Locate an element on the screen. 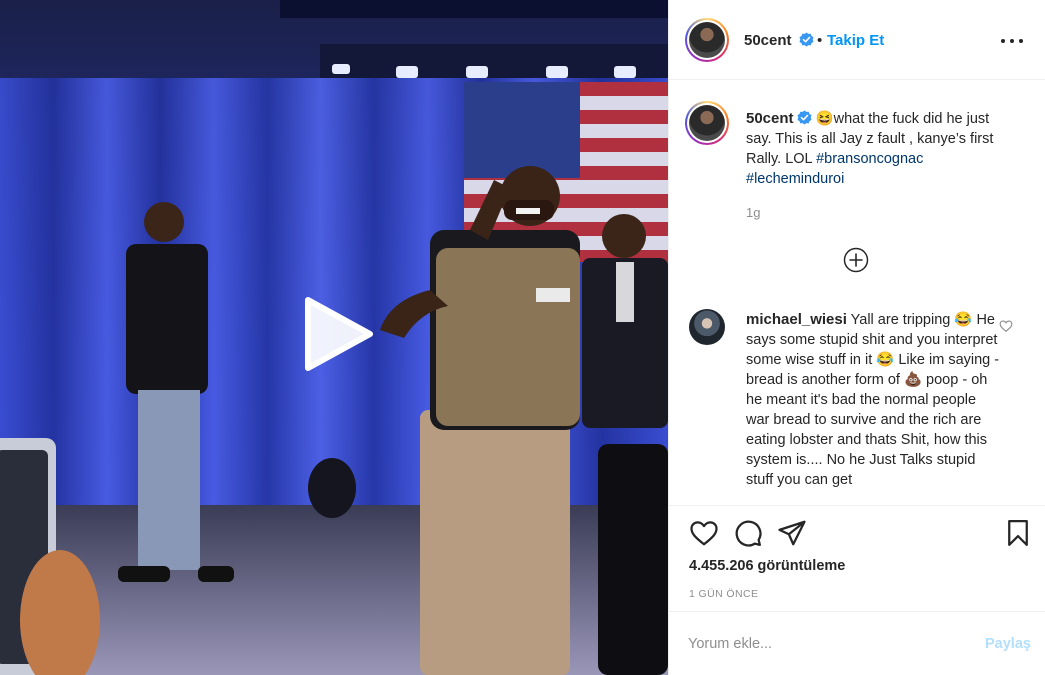 The width and height of the screenshot is (1045, 675). follow-button: Takip Et is located at coordinates (855, 40).